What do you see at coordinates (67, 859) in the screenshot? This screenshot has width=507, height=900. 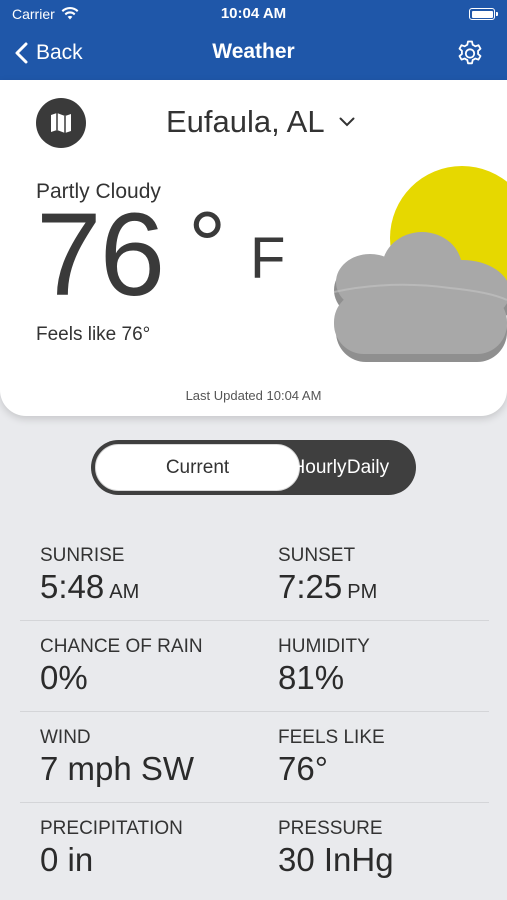 I see `precipitation-value: 0 in` at bounding box center [67, 859].